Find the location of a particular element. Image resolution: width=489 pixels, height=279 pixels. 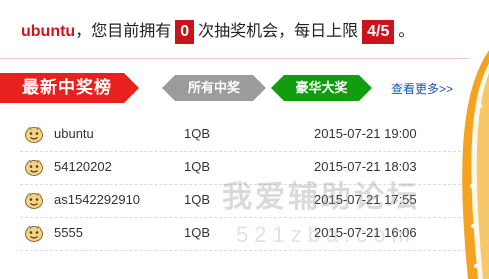

tab-luxury-prize-label: 豪华大奖 is located at coordinates (321, 88).